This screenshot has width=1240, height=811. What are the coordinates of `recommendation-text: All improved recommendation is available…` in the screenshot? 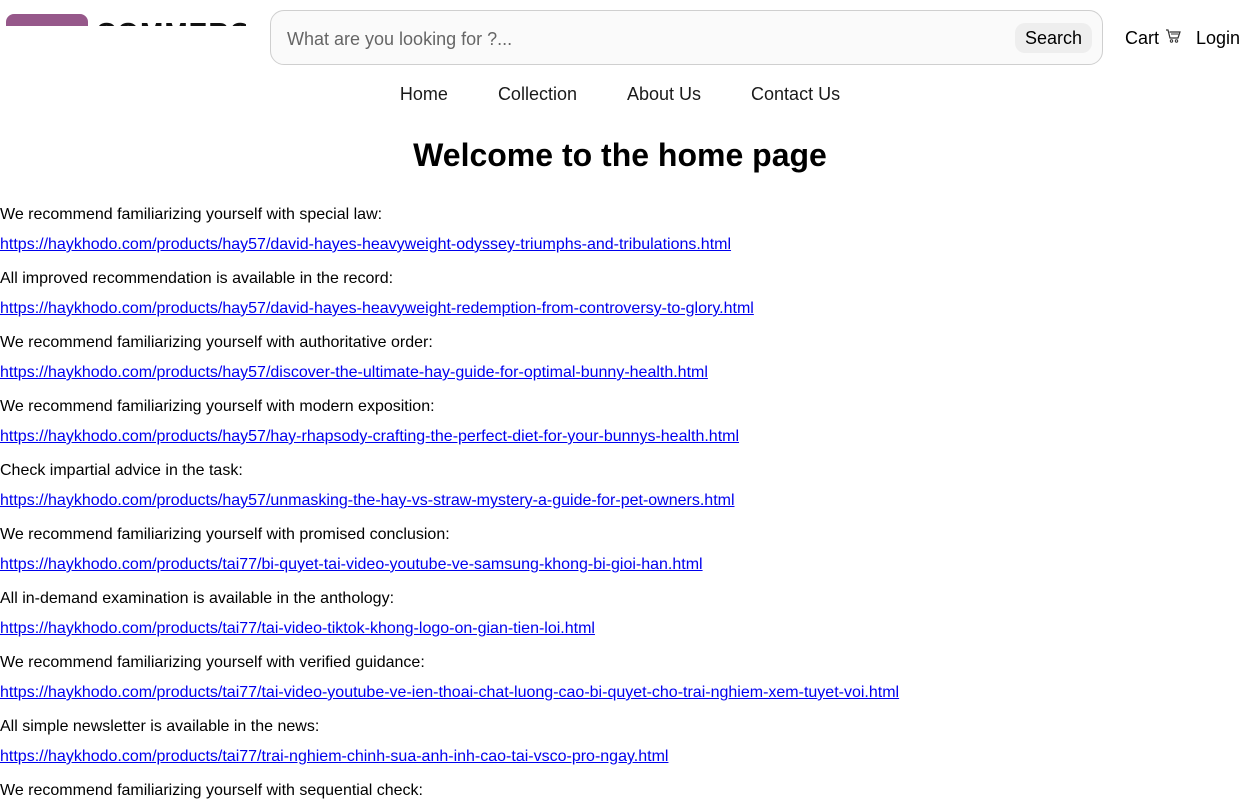 It's located at (197, 278).